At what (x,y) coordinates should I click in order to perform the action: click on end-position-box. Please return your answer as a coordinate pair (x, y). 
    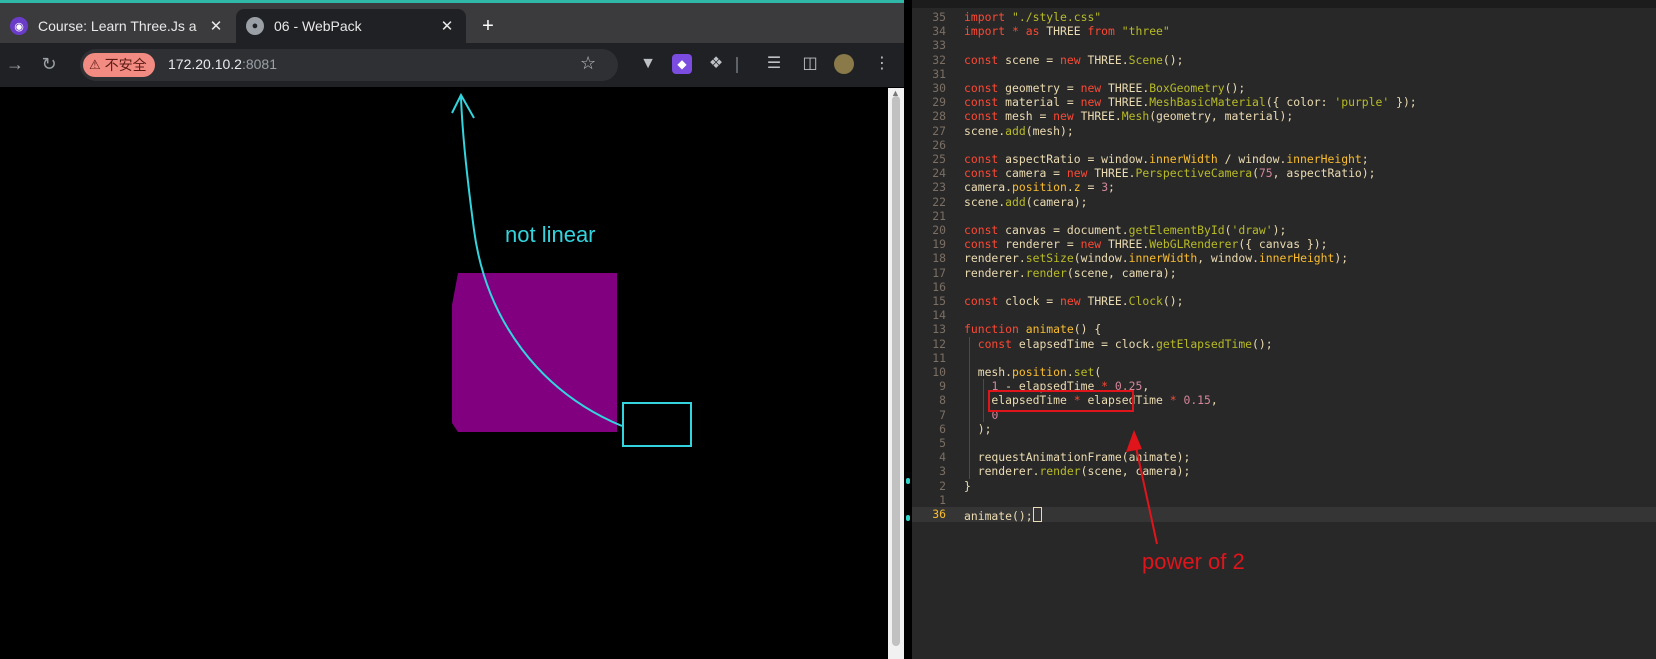
    Looking at the image, I should click on (657, 424).